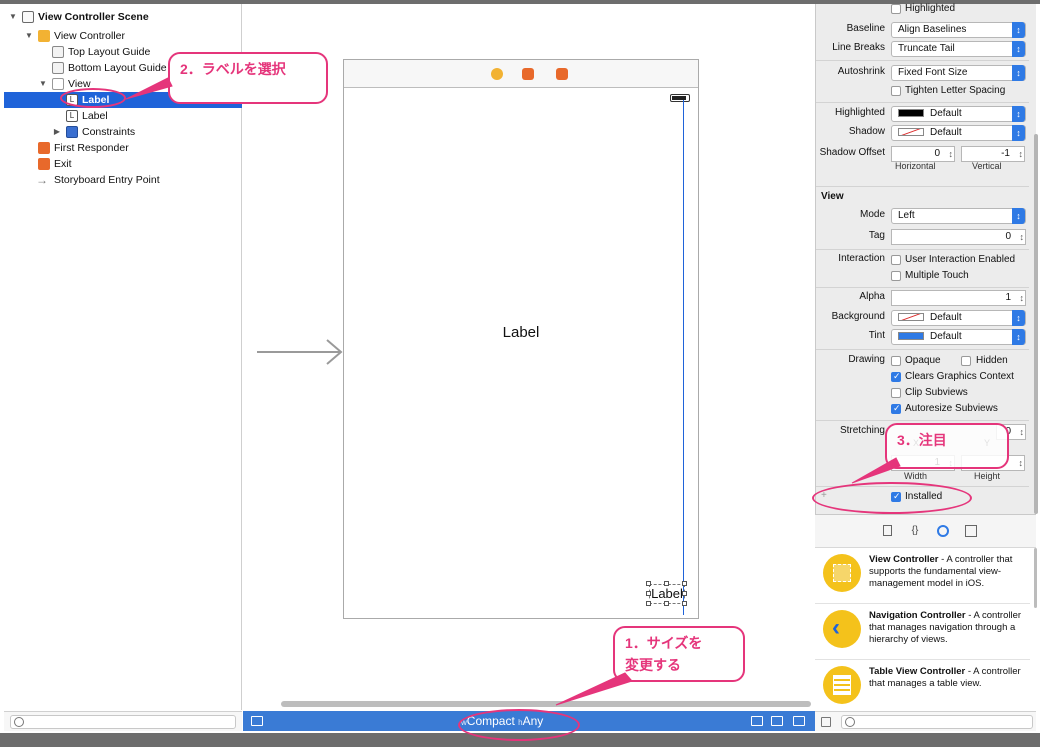  What do you see at coordinates (993, 154) in the screenshot?
I see `shadow-offset-v-field: -1` at bounding box center [993, 154].